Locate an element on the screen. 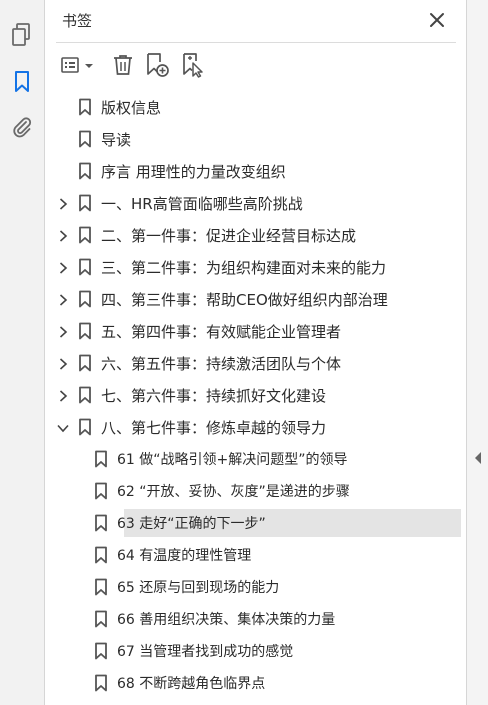 Image resolution: width=488 pixels, height=705 pixels. pages-icon is located at coordinates (22, 35).